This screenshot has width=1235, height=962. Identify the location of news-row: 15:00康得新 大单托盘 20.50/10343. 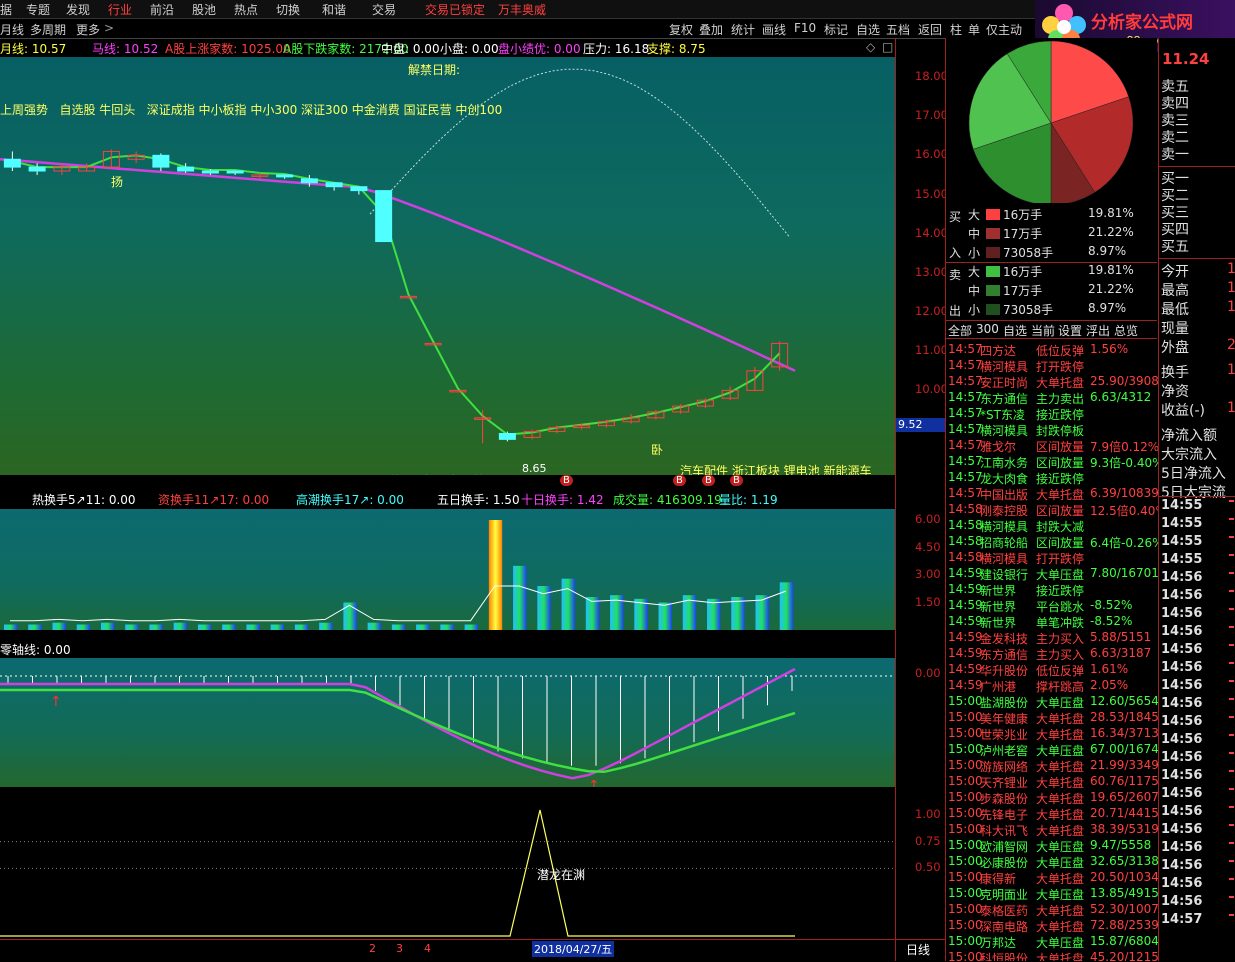
(1053, 878).